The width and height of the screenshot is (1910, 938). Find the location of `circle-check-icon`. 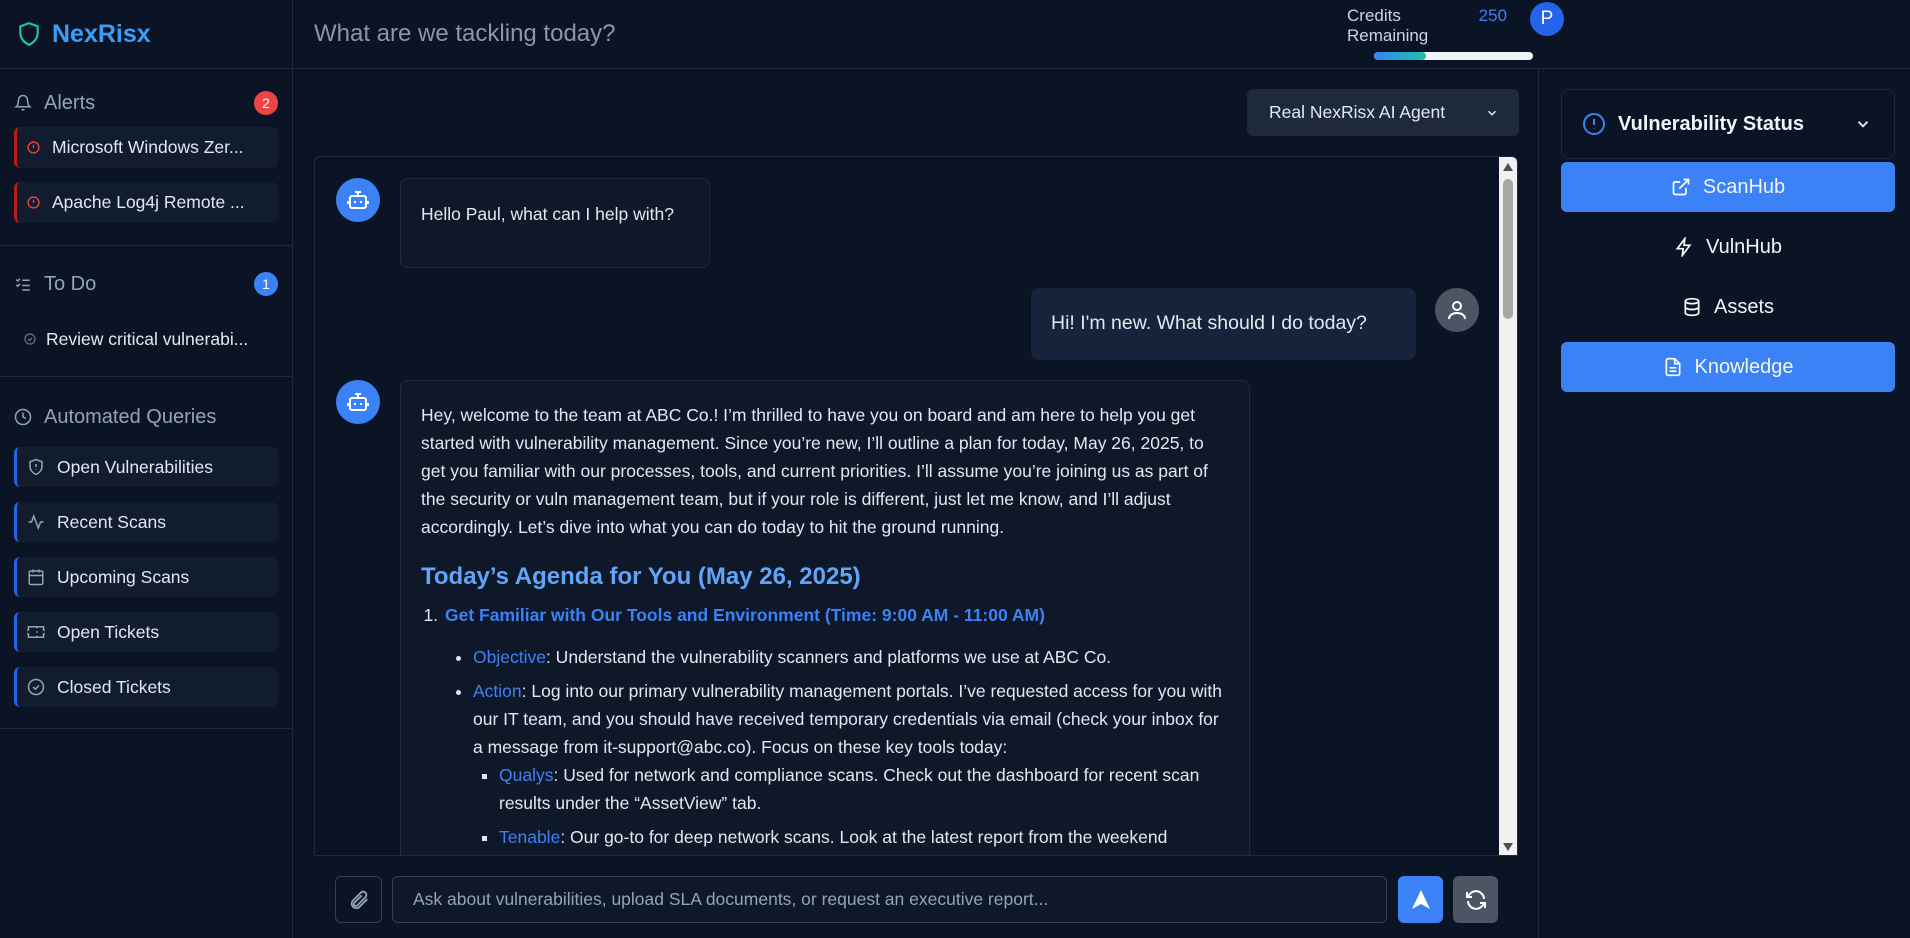

circle-check-icon is located at coordinates (30, 339).